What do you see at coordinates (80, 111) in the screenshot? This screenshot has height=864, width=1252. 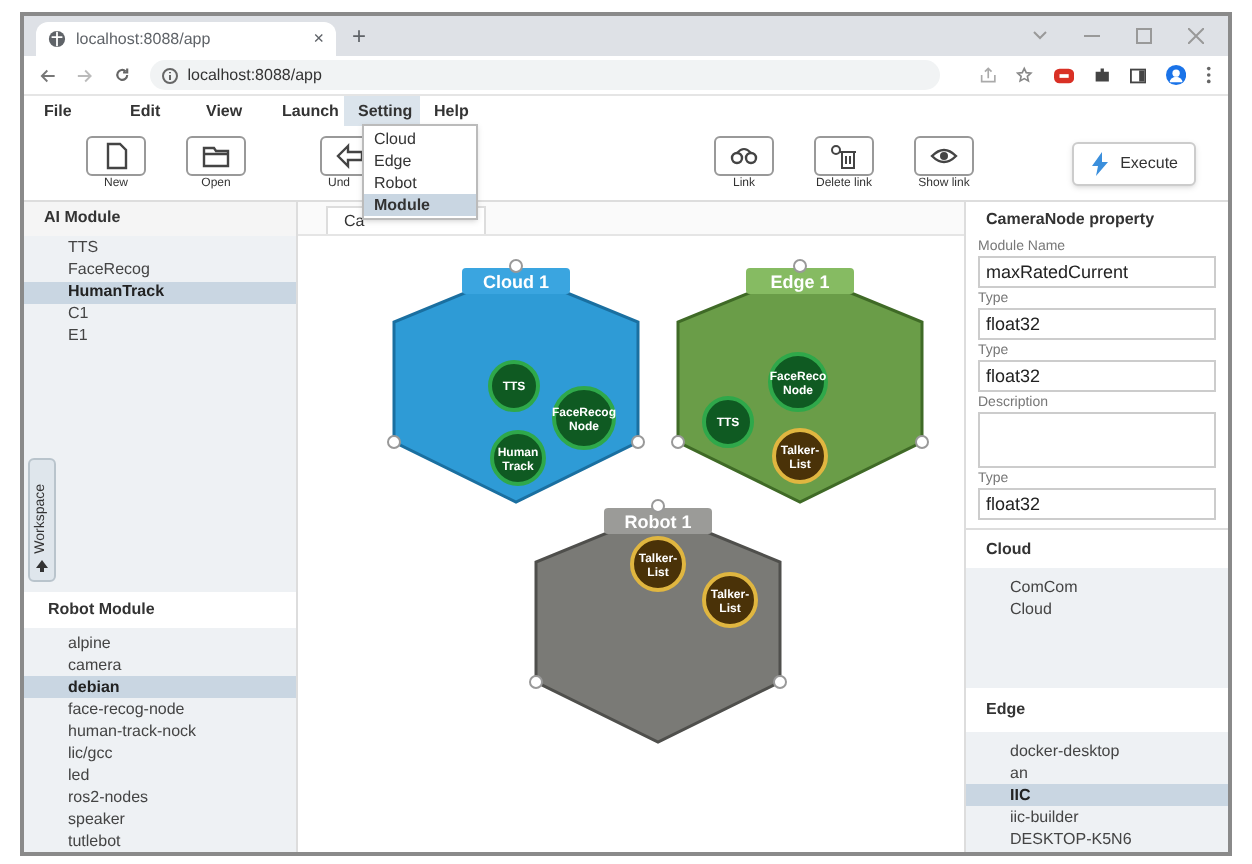 I see `menu-item: File` at bounding box center [80, 111].